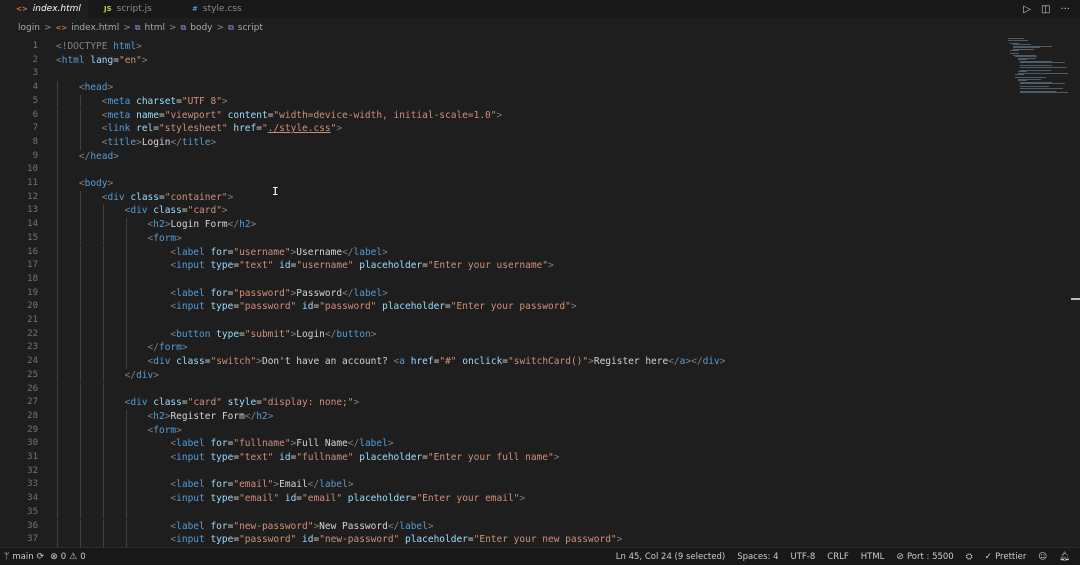 This screenshot has height=565, width=1080. I want to click on end-of-line: CRLF, so click(837, 557).